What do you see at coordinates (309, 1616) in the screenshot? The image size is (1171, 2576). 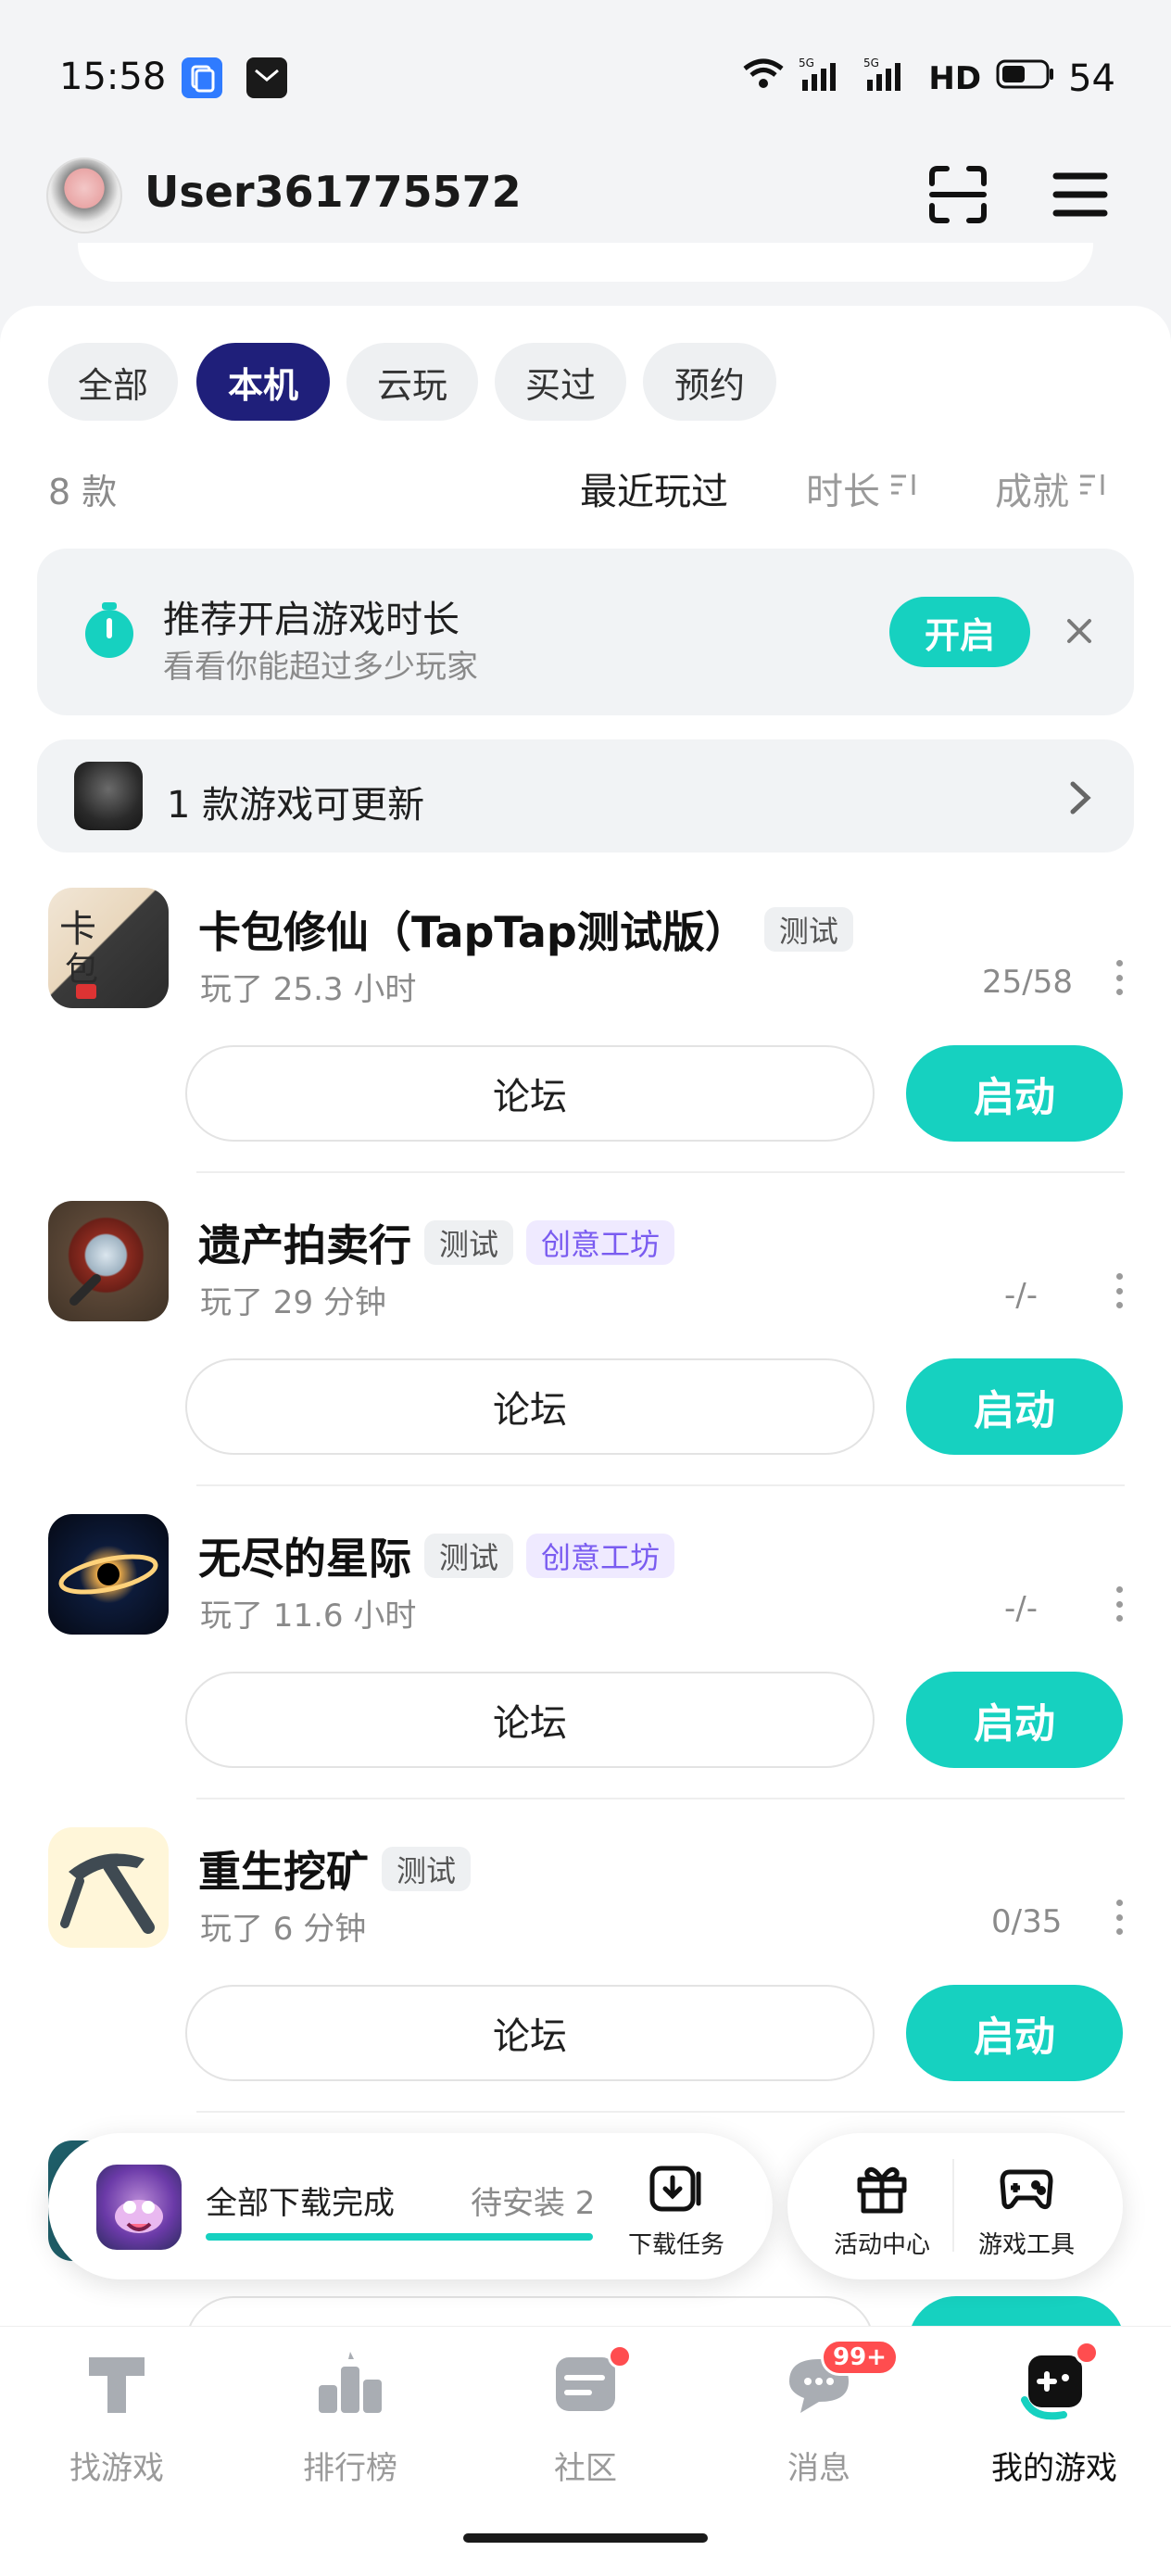 I see `game-playtime: 玩了 11.6 小时` at bounding box center [309, 1616].